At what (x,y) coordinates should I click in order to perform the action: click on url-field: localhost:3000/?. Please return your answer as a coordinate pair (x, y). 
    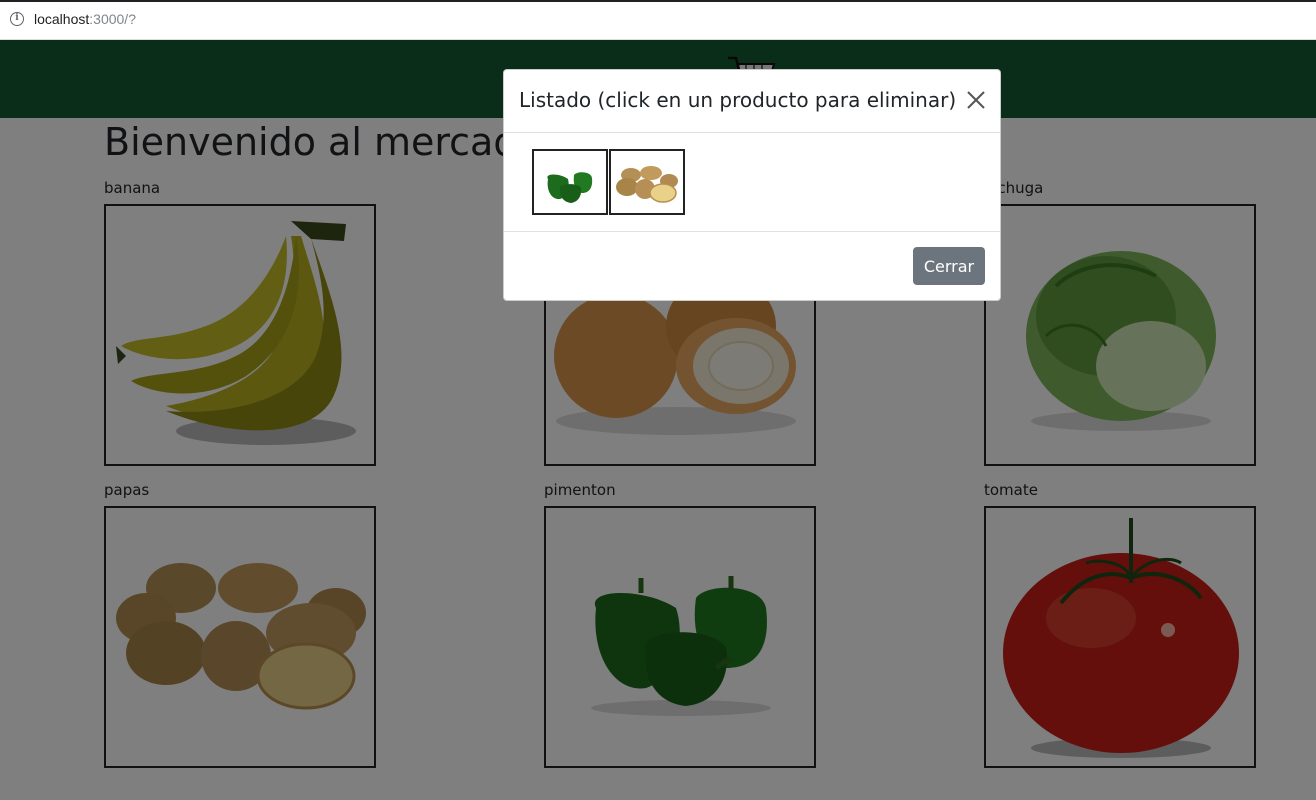
    Looking at the image, I should click on (85, 19).